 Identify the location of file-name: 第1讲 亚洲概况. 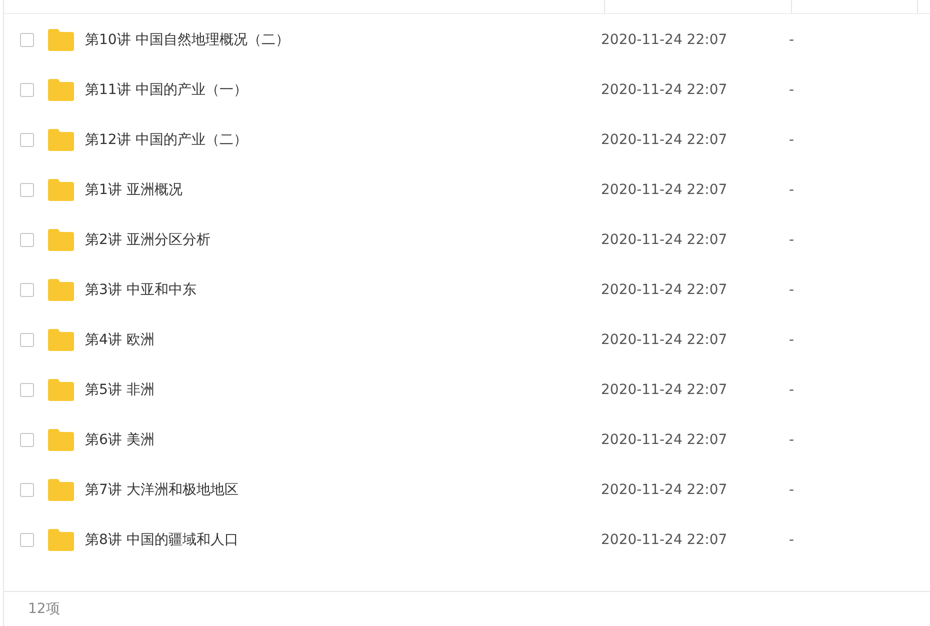
(343, 190).